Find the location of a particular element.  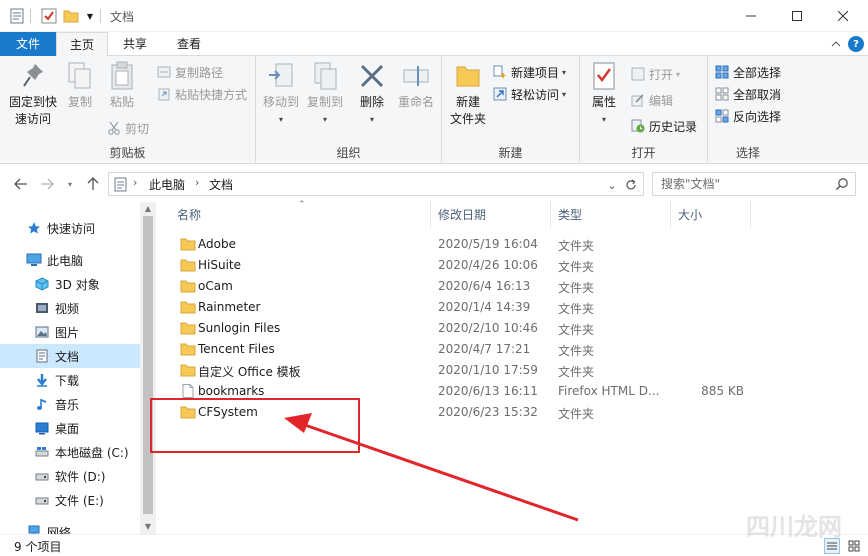

search-box is located at coordinates (754, 184).